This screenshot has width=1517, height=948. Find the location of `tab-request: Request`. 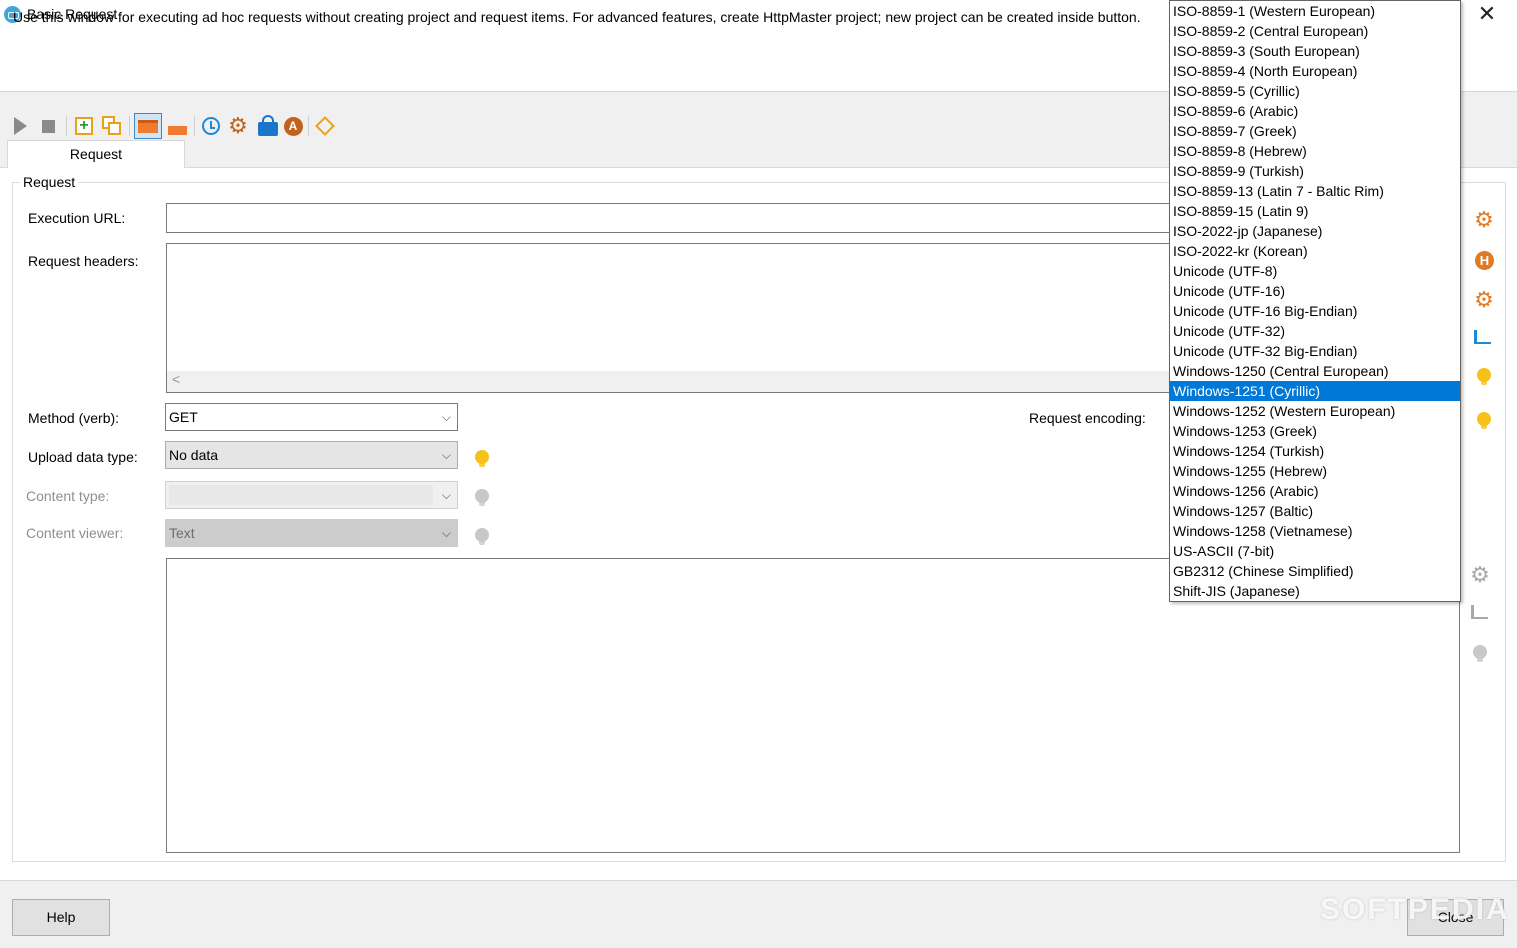

tab-request: Request is located at coordinates (96, 154).